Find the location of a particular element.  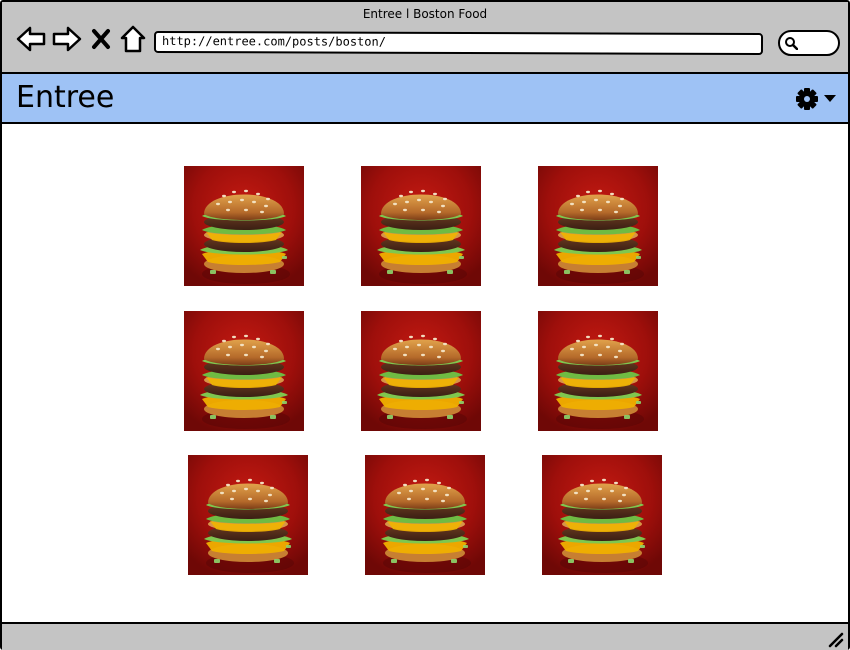

settings-menu is located at coordinates (818, 99).